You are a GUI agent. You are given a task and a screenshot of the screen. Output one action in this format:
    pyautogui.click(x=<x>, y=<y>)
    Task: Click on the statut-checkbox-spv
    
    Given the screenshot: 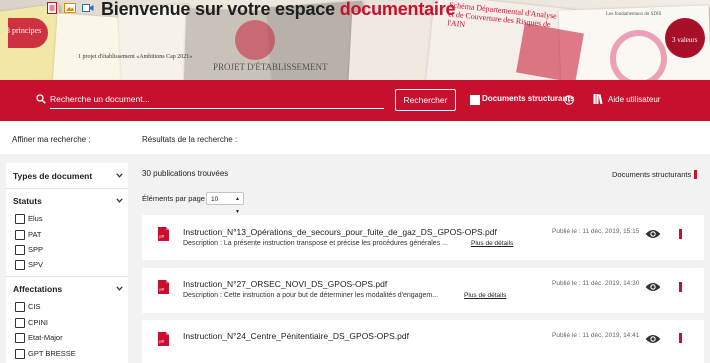 What is the action you would take?
    pyautogui.click(x=20, y=265)
    